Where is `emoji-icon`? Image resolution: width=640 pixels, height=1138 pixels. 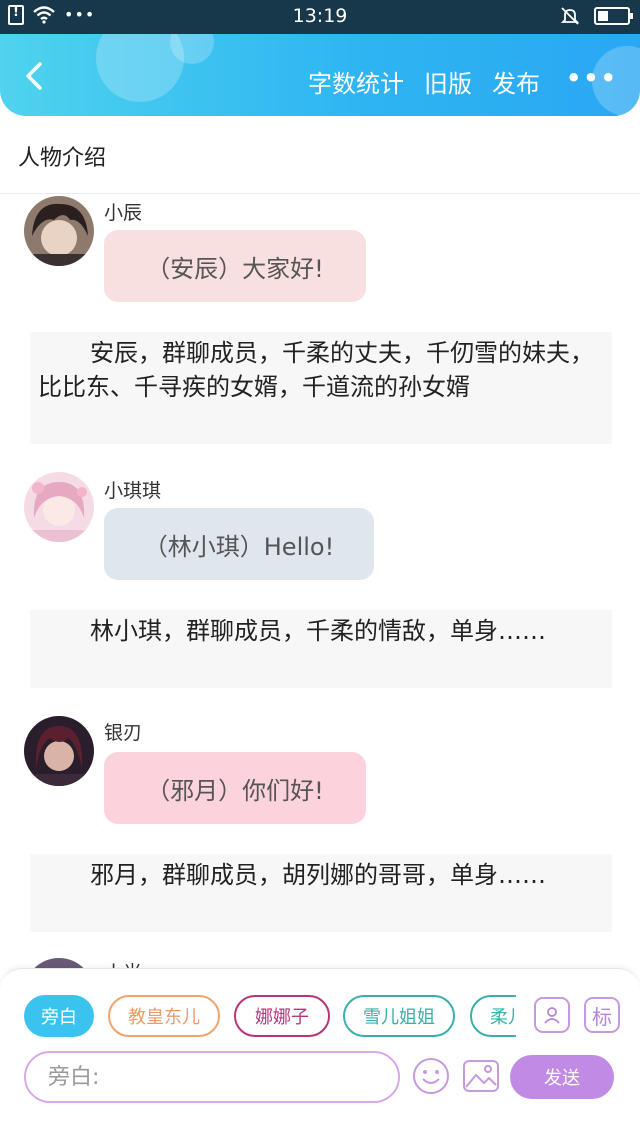
emoji-icon is located at coordinates (431, 1076).